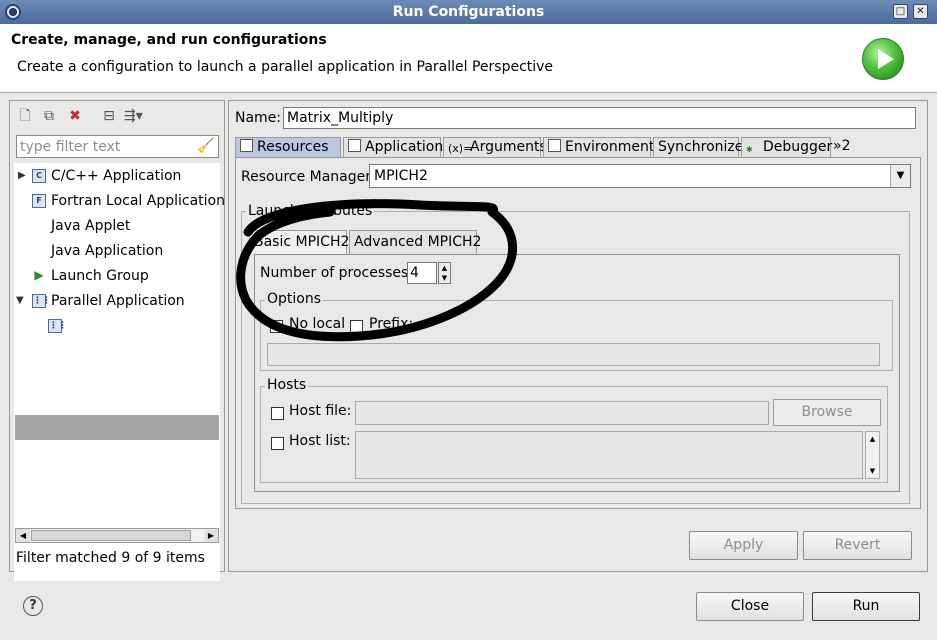 The height and width of the screenshot is (640, 937). I want to click on selection-highlight, so click(117, 427).